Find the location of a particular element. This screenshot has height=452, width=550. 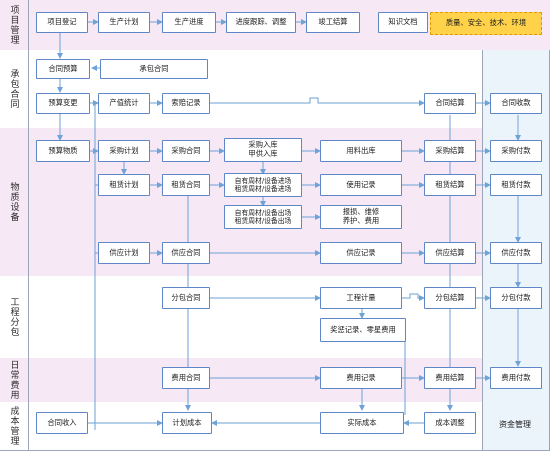

lease-settlement-node: 租赁结算 is located at coordinates (450, 185).